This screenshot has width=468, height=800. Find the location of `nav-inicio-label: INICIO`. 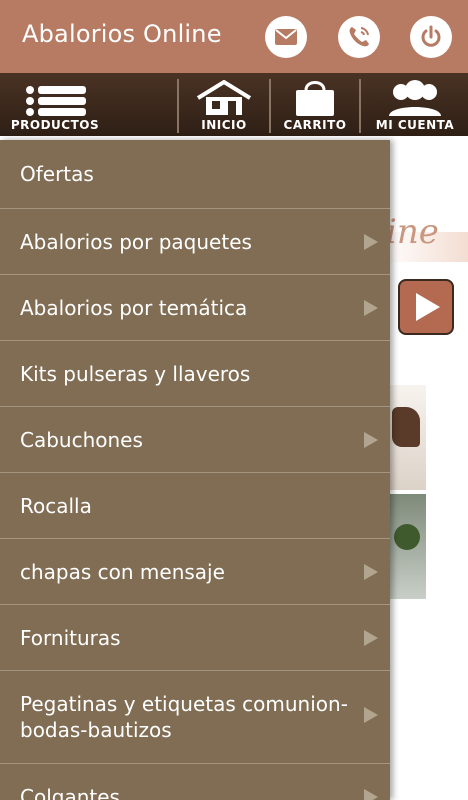

nav-inicio-label: INICIO is located at coordinates (224, 125).